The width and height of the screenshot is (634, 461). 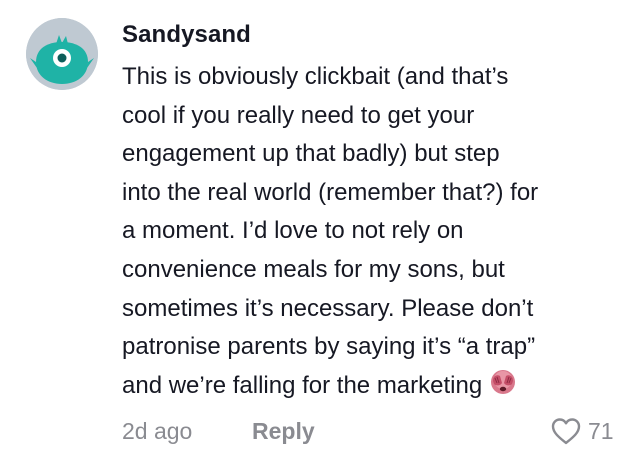 What do you see at coordinates (283, 431) in the screenshot?
I see `reply-button: Reply` at bounding box center [283, 431].